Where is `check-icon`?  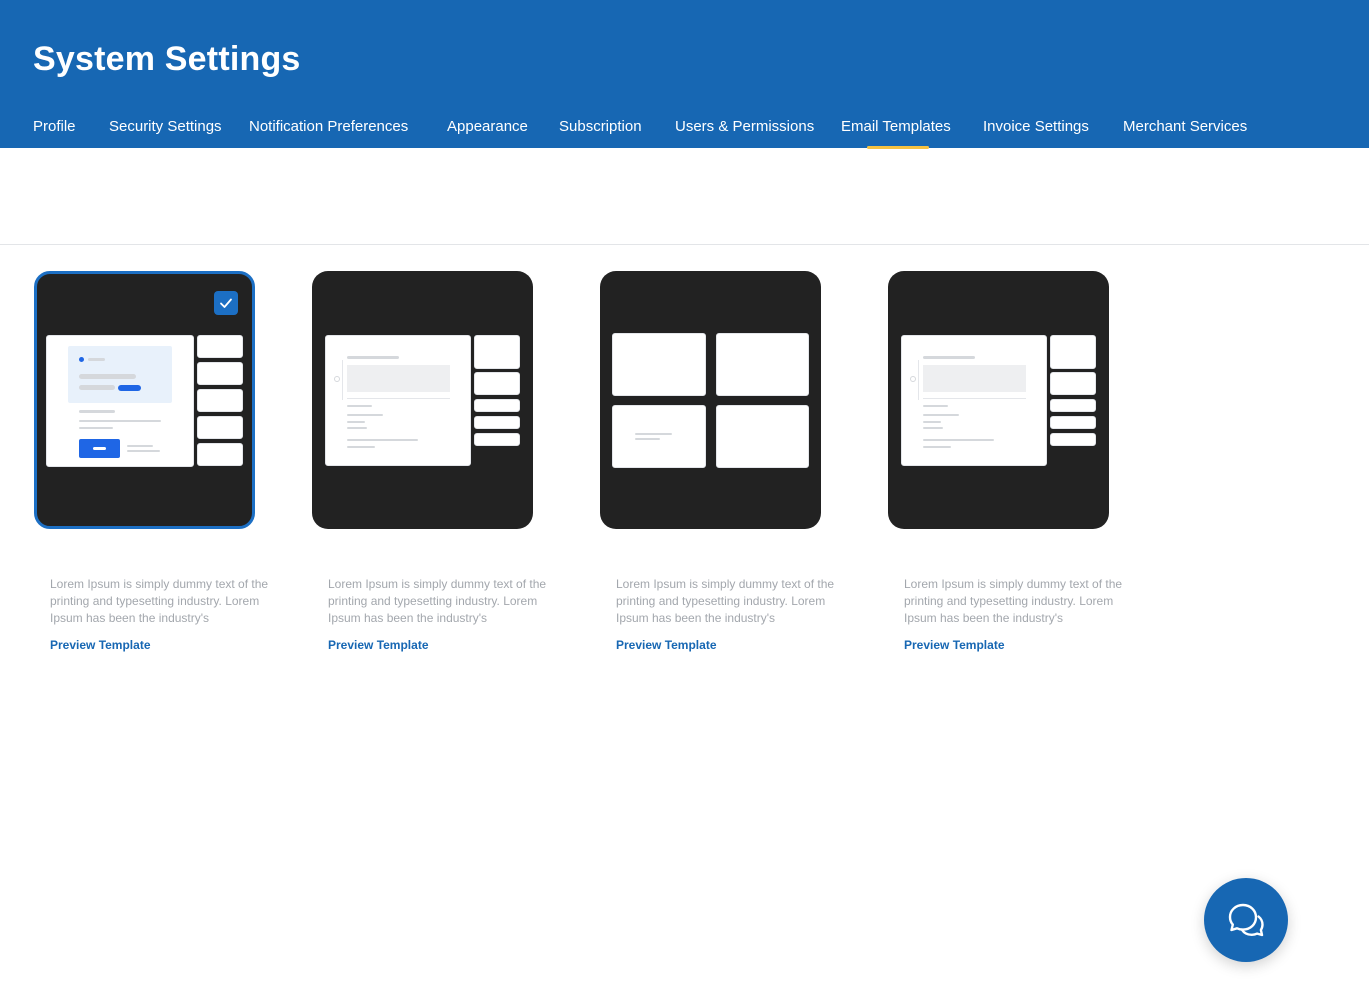 check-icon is located at coordinates (226, 303).